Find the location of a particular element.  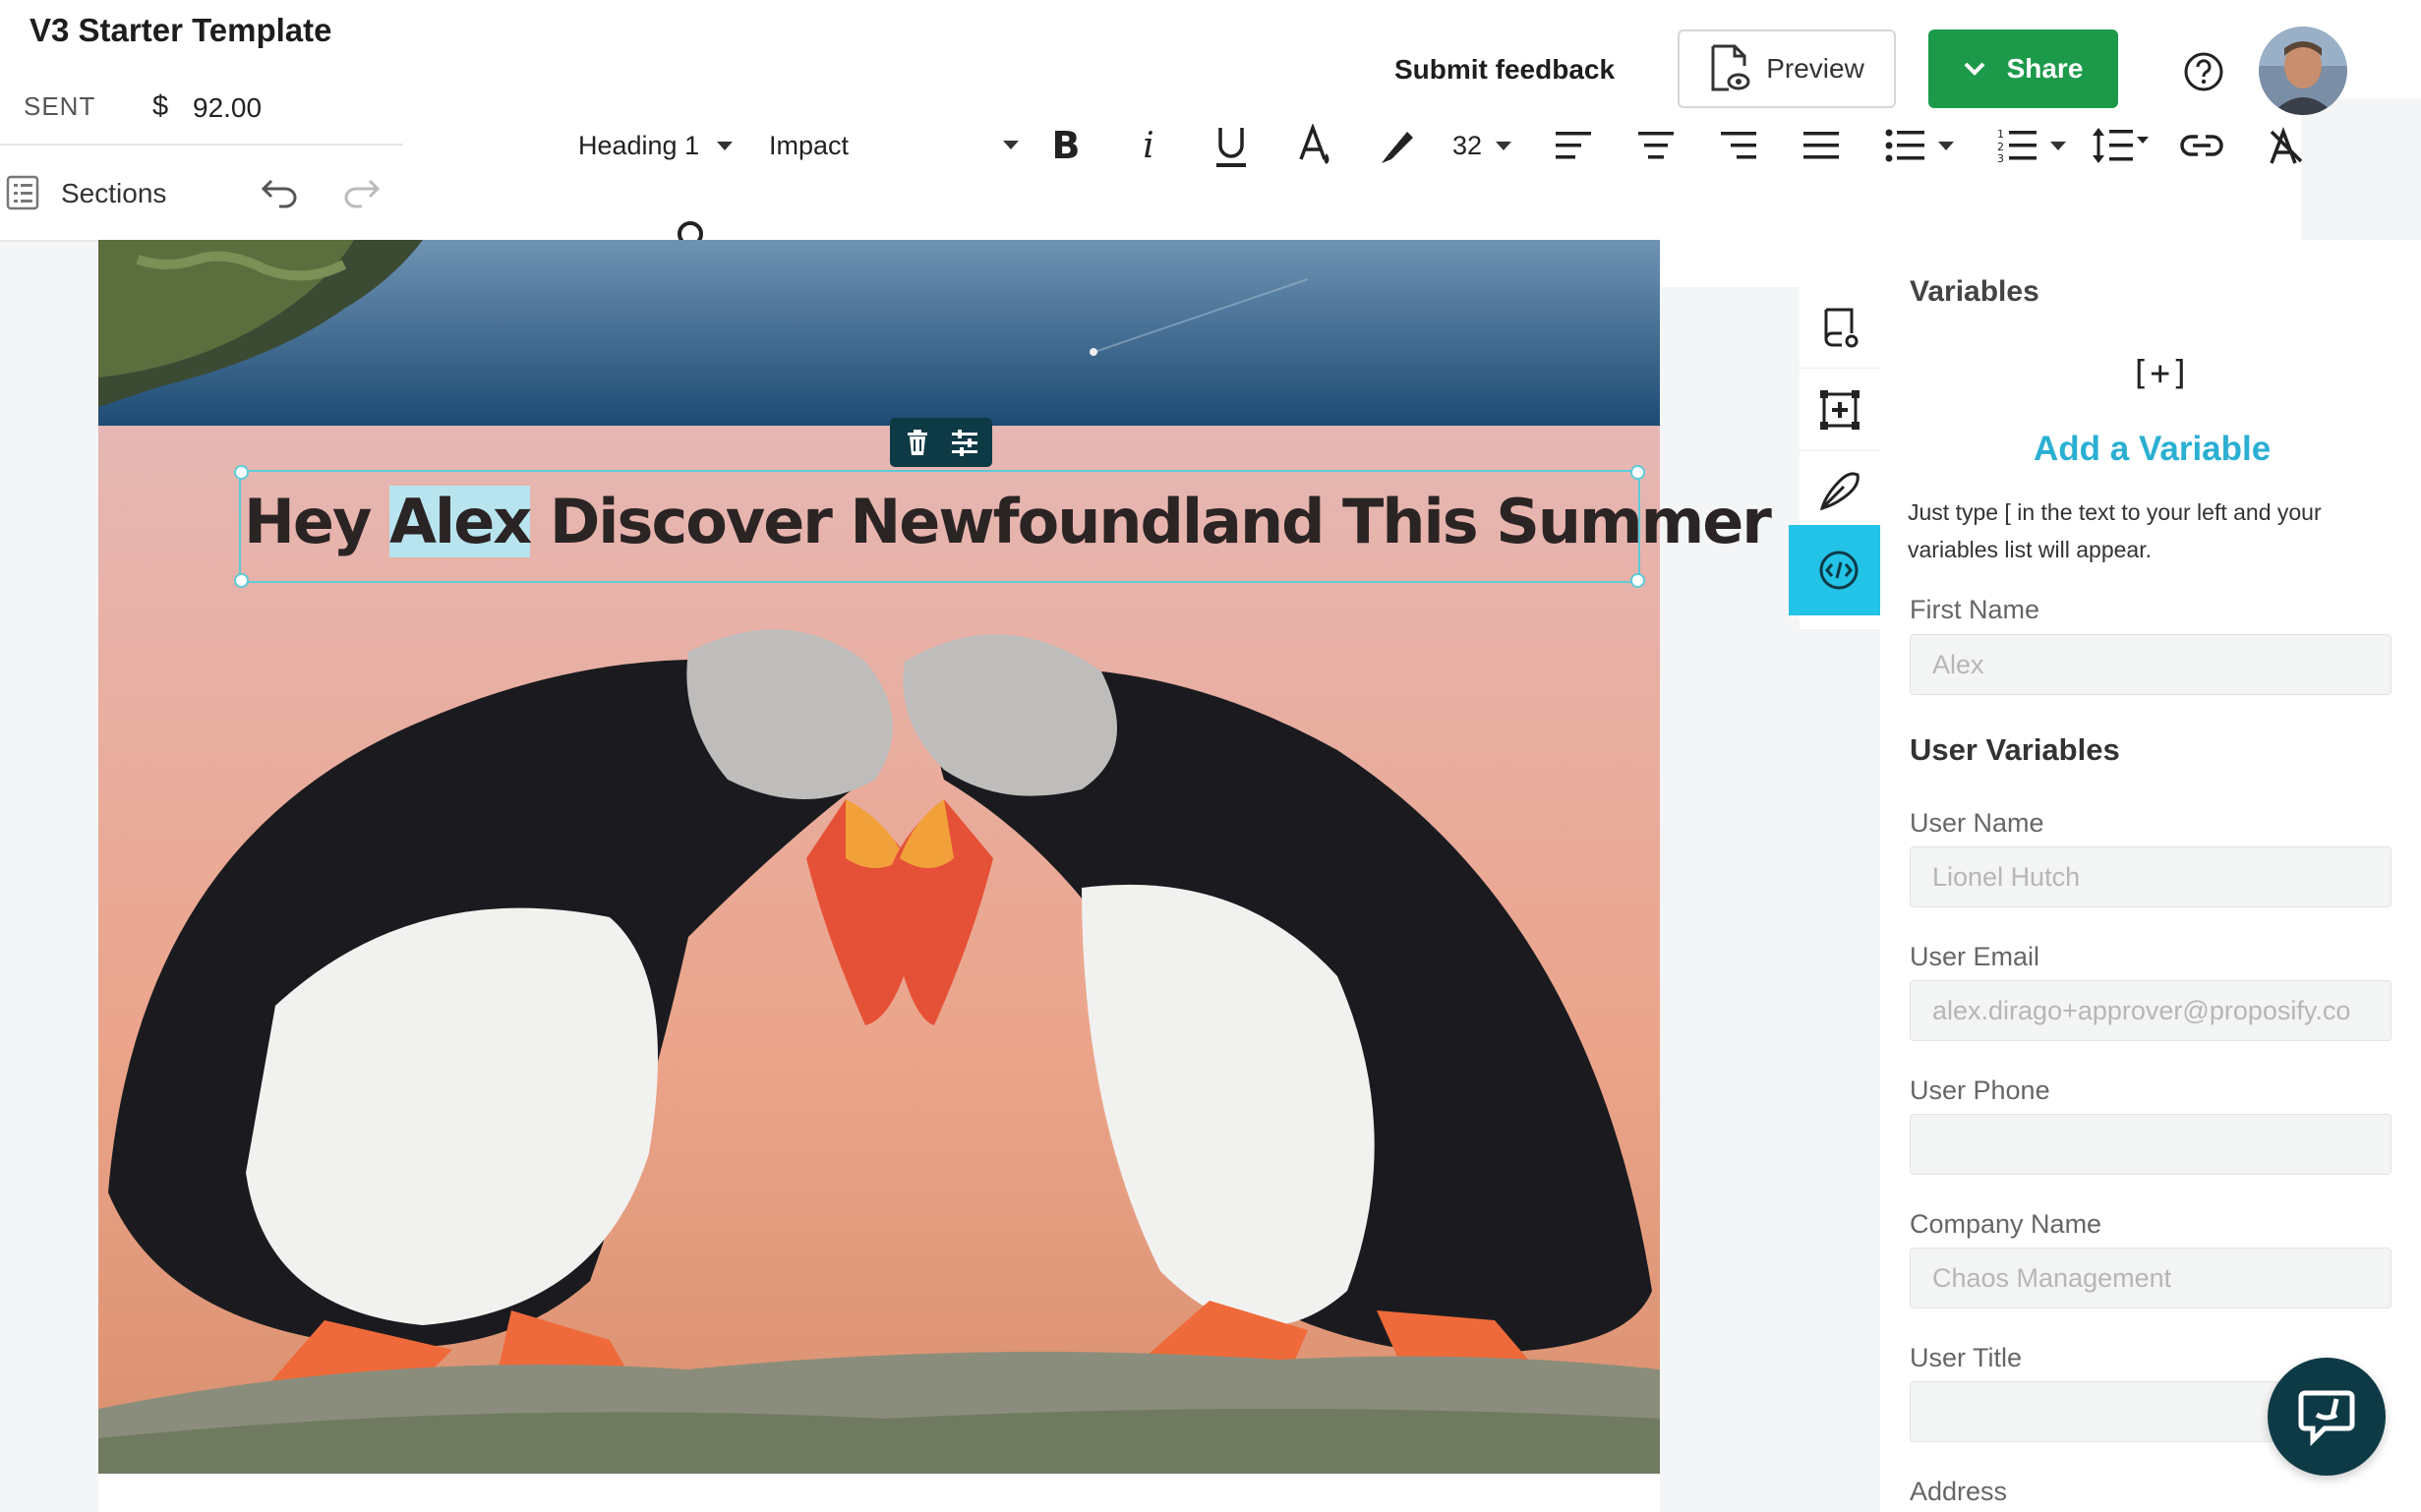

preview-label: Preview is located at coordinates (1815, 68).